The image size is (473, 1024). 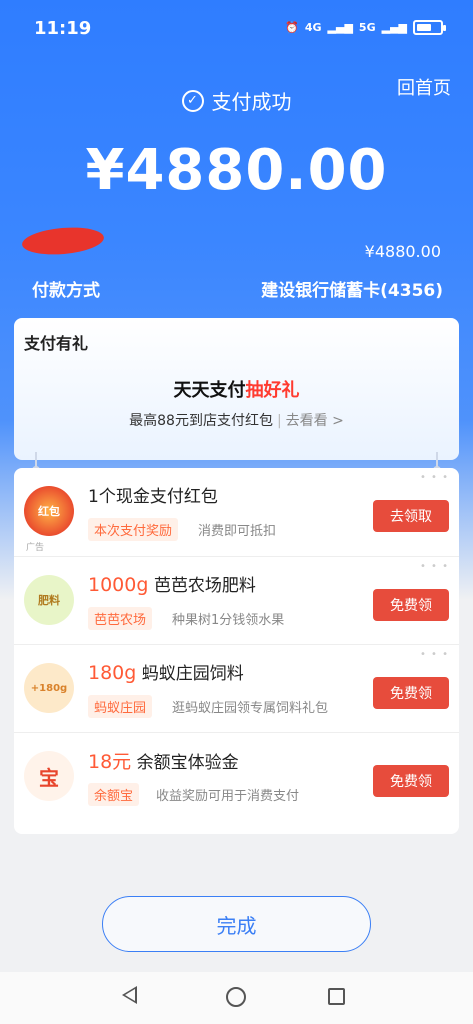 I want to click on offer-title-text: 蚂蚁庄园饲料, so click(x=190, y=674).